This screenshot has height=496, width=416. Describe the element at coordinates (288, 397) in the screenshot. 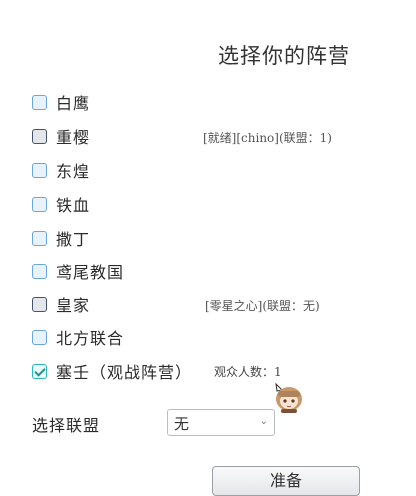

I see `chibi-pet-icon` at that location.